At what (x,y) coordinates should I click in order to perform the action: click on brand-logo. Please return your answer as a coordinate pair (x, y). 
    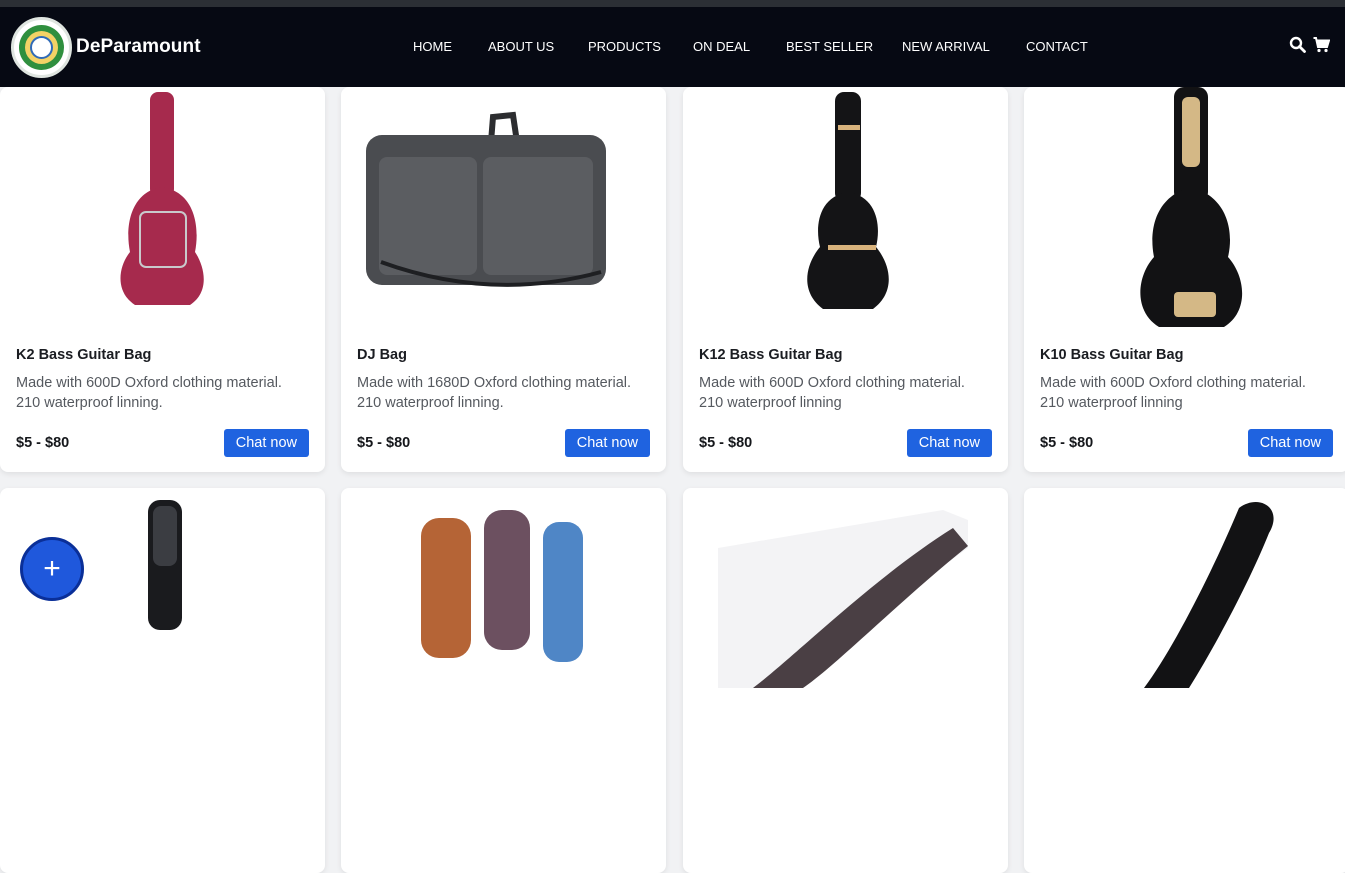
    Looking at the image, I should click on (41, 47).